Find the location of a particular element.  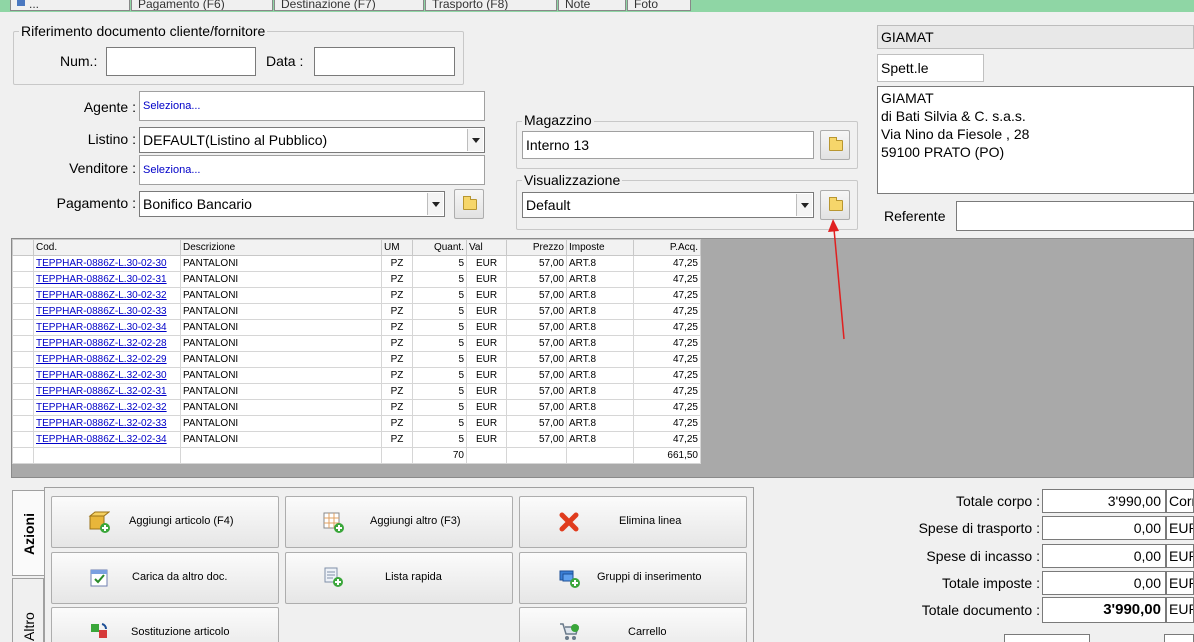

spese-trasporto-value: 0,00 is located at coordinates (1104, 528).